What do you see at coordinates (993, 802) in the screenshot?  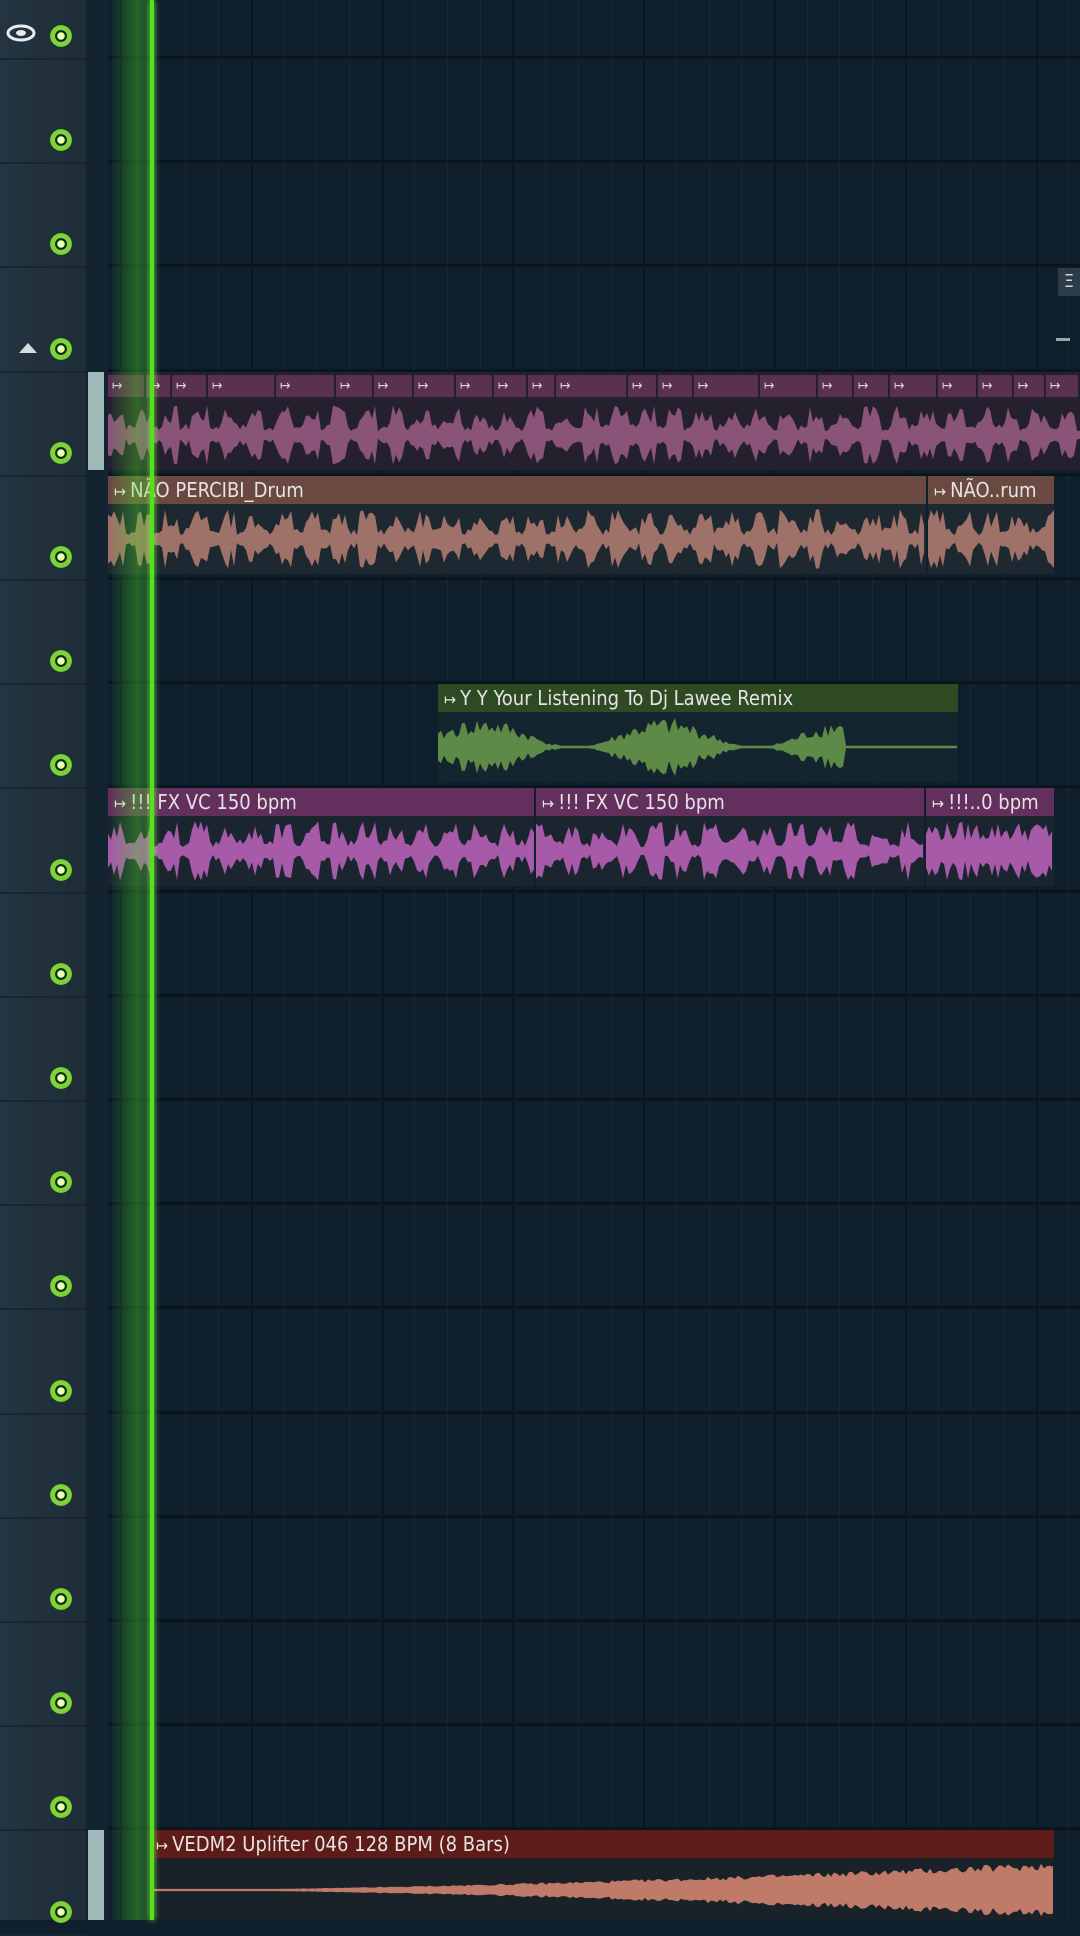 I see `clip-label: !!!..0 bpm` at bounding box center [993, 802].